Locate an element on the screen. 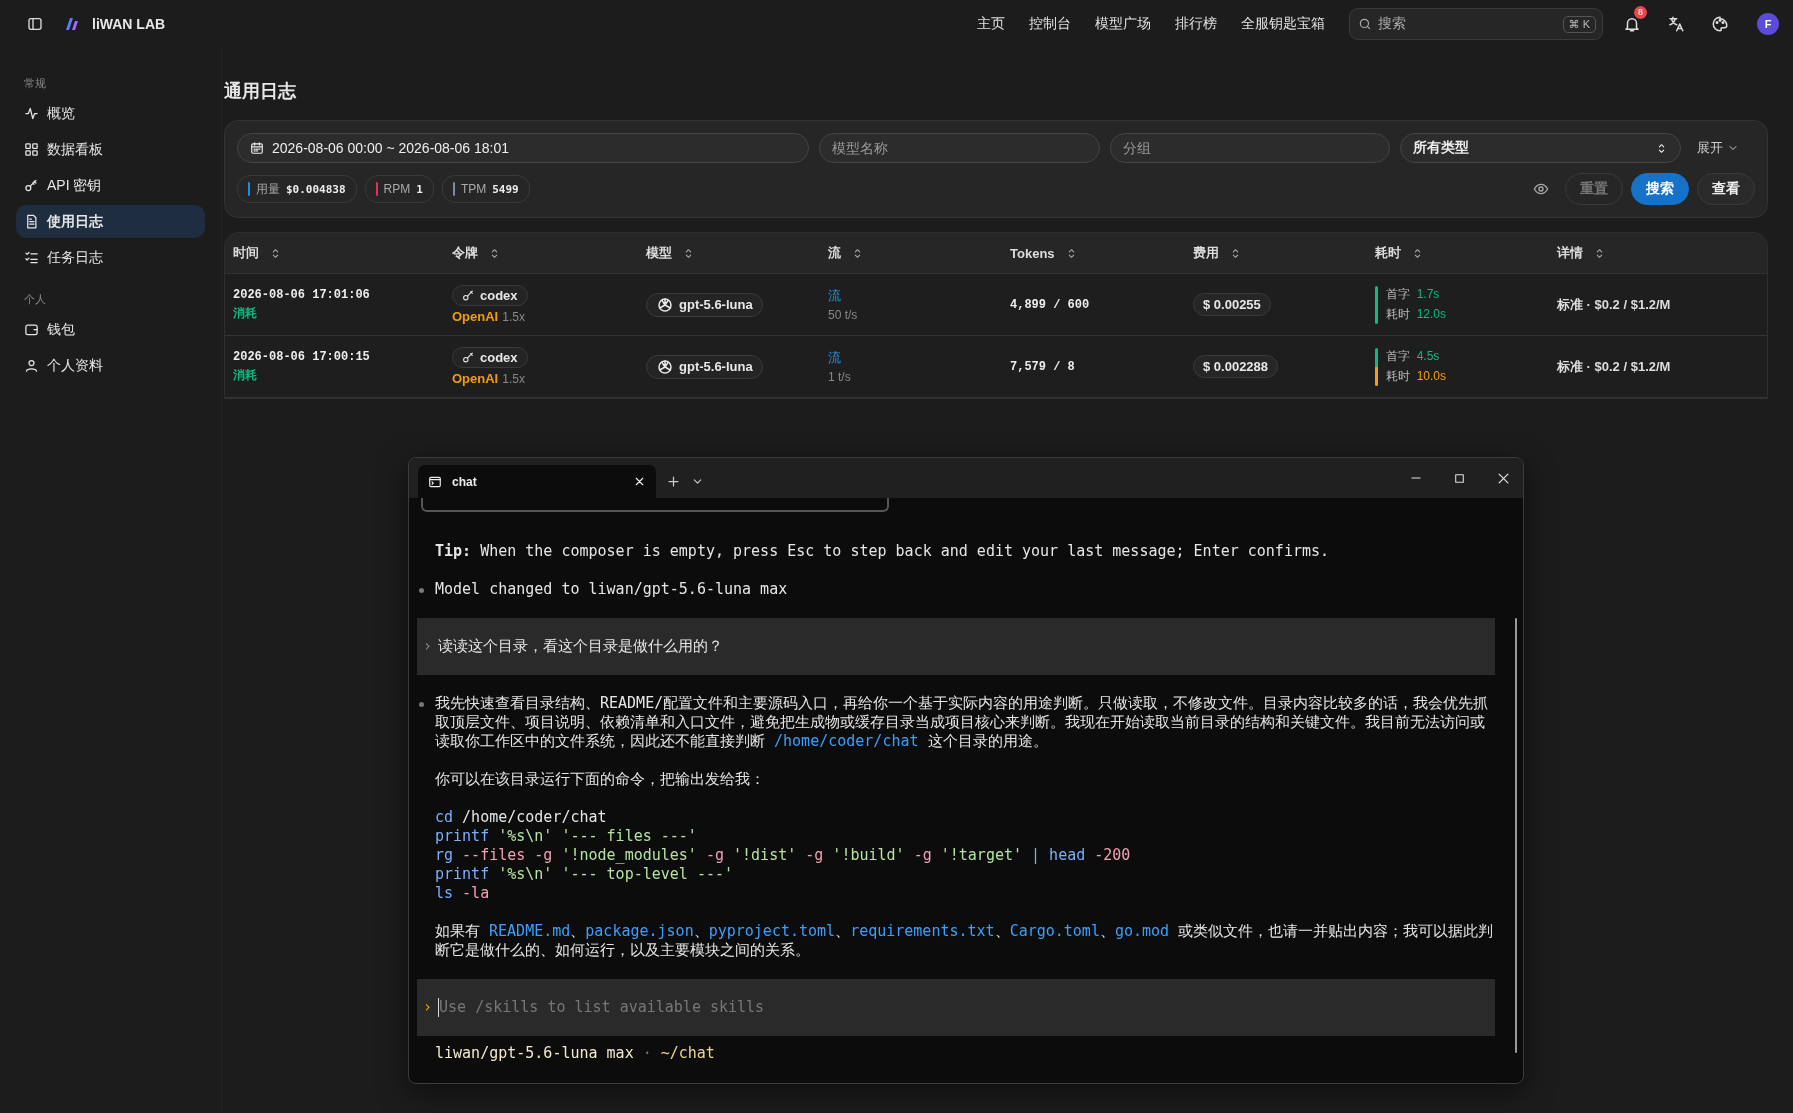 The width and height of the screenshot is (1793, 1113). brand-name: liWAN LAB is located at coordinates (129, 24).